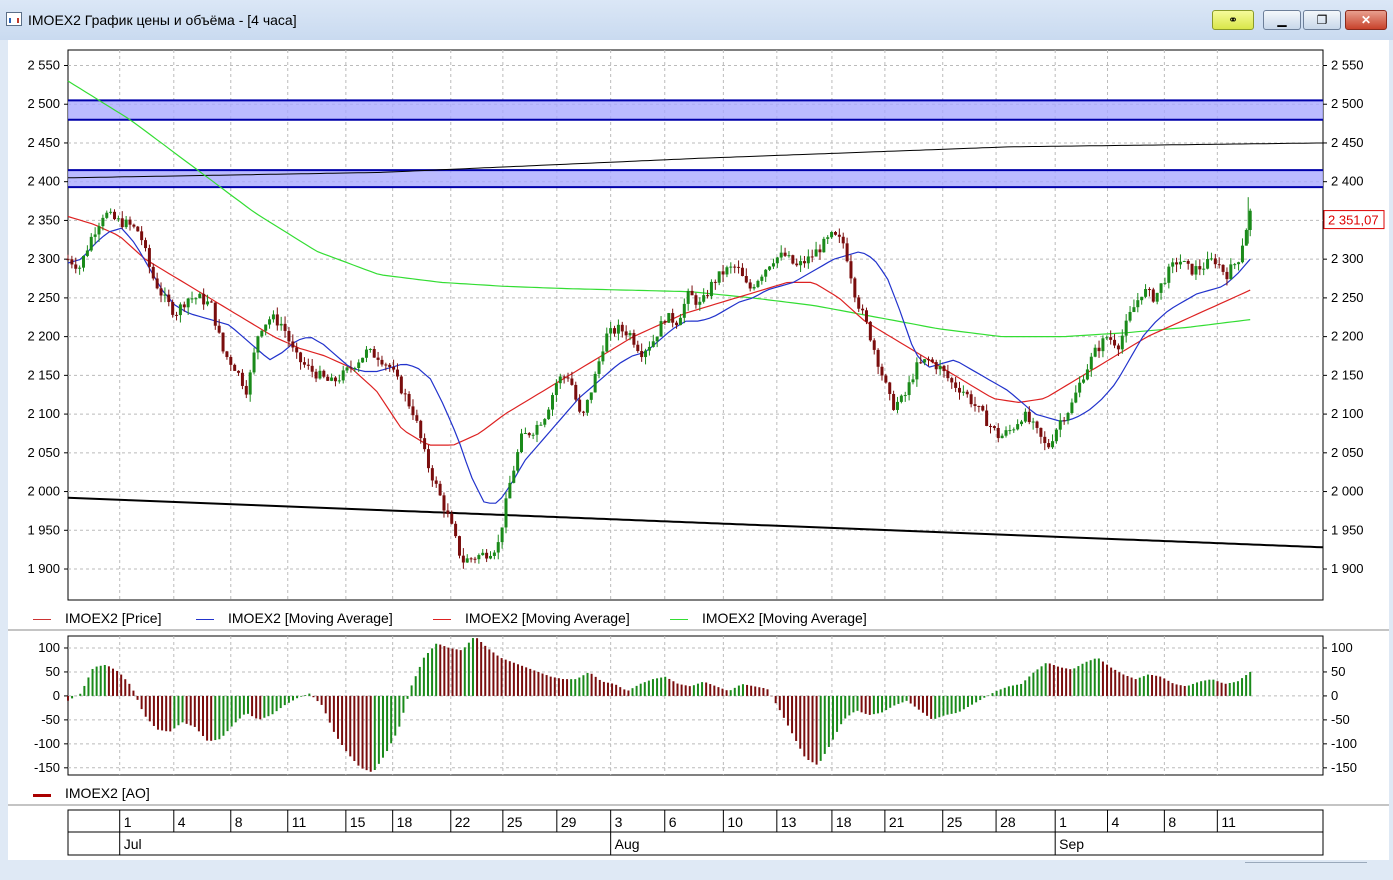  Describe the element at coordinates (43, 64) in the screenshot. I see `y-tick-label-left: 2 550` at that location.